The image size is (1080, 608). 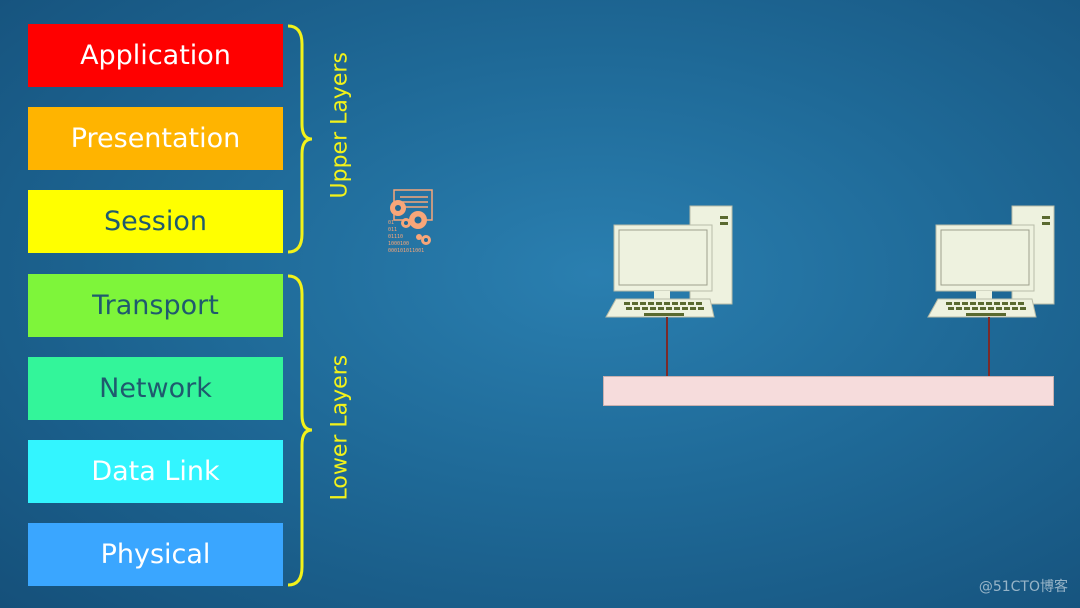 I want to click on layer-label: Data Link, so click(x=155, y=471).